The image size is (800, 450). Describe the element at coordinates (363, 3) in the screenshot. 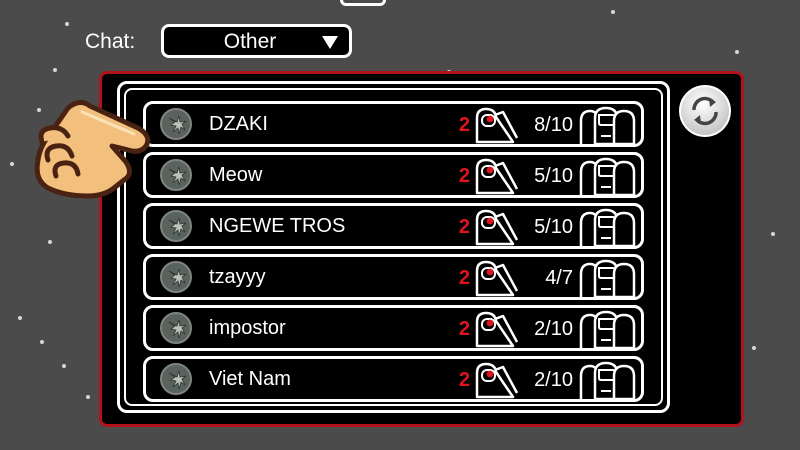

I see `cut-off-dropdown` at that location.